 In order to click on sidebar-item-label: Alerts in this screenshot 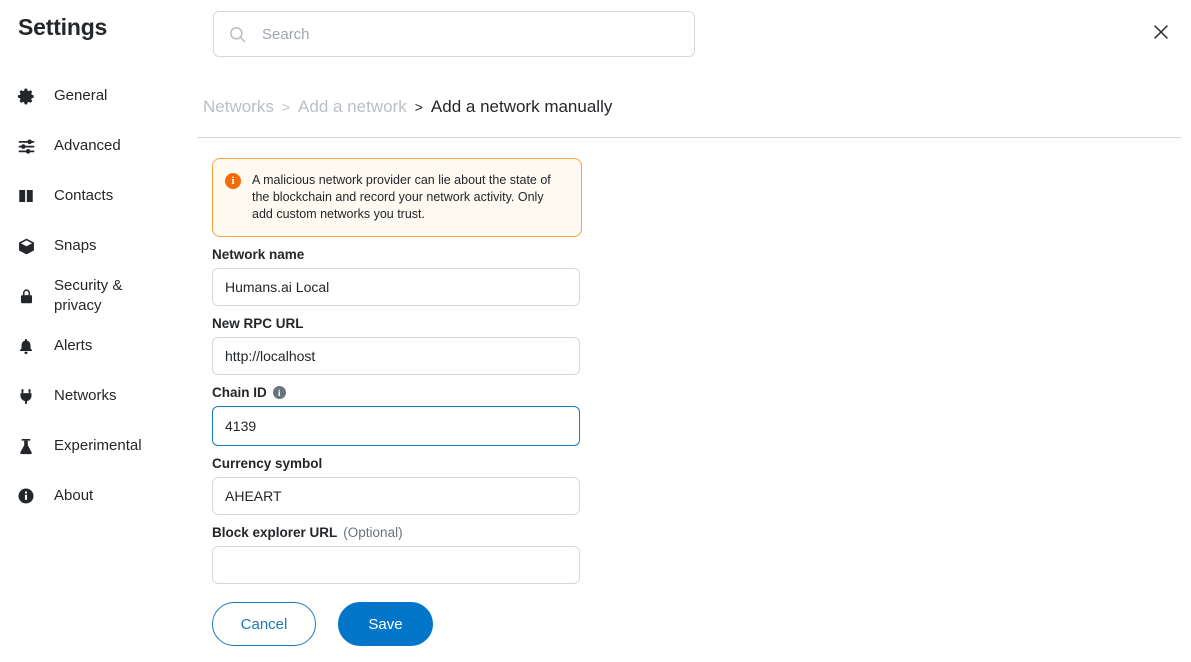, I will do `click(73, 345)`.